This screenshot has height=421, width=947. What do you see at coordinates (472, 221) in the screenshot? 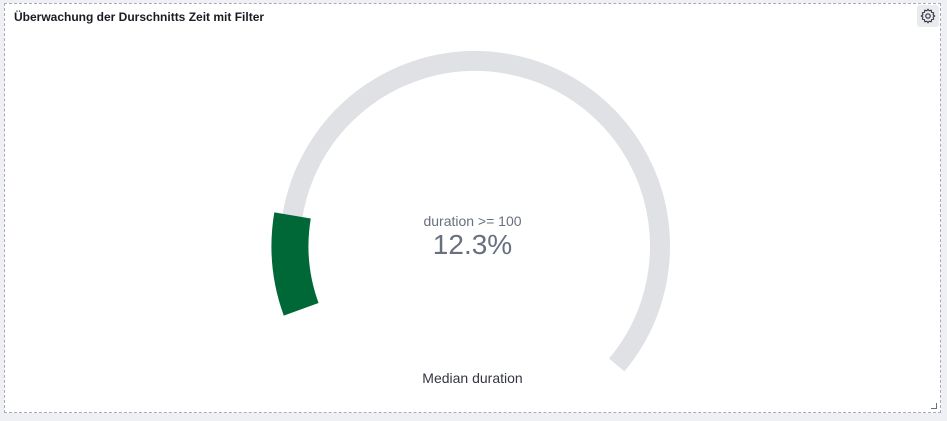
I see `gauge-sublabel: duration >= 100` at bounding box center [472, 221].